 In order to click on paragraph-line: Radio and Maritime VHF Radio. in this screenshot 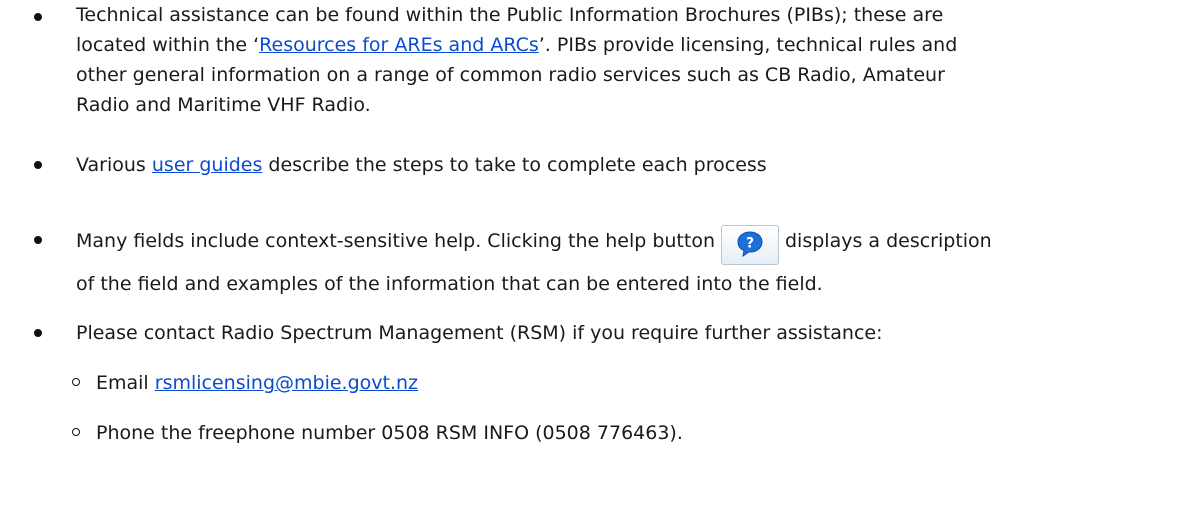, I will do `click(223, 105)`.